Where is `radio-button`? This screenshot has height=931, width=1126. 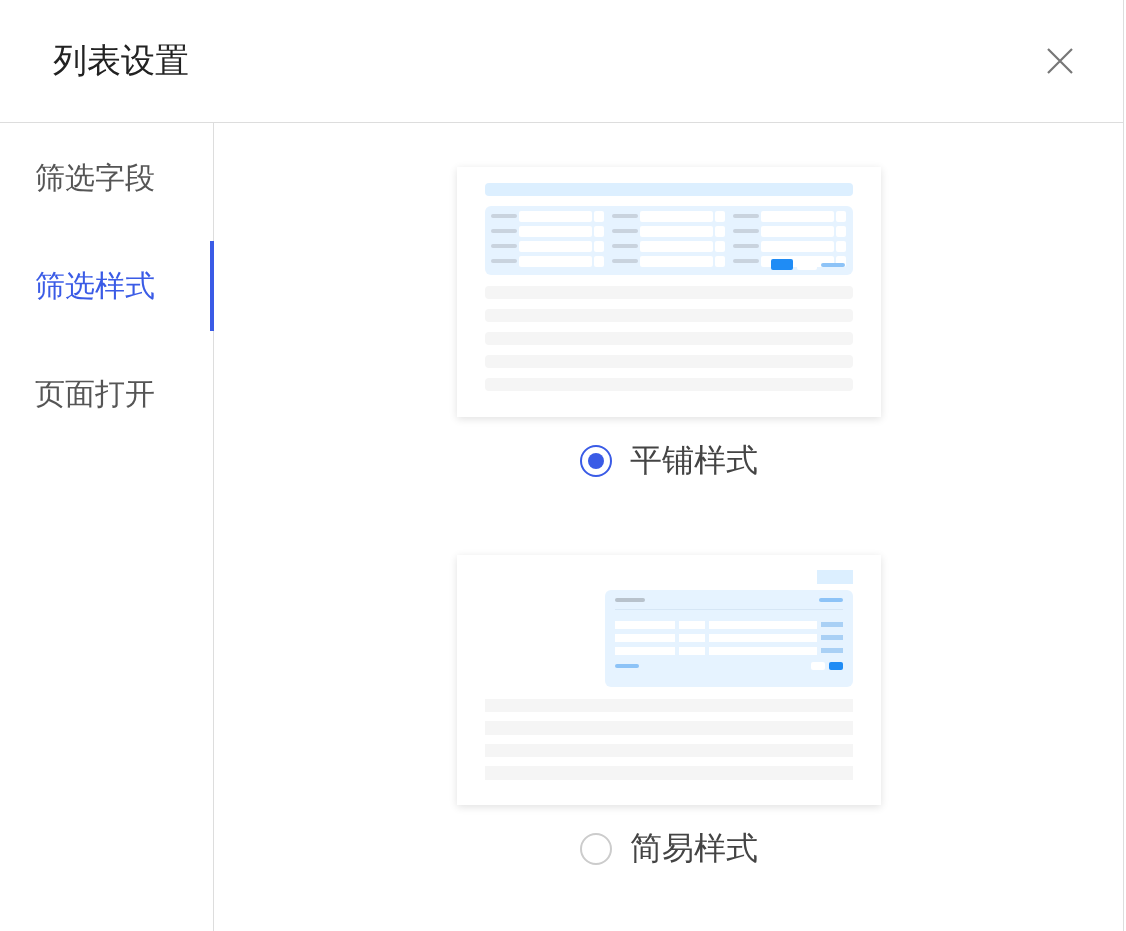
radio-button is located at coordinates (595, 461).